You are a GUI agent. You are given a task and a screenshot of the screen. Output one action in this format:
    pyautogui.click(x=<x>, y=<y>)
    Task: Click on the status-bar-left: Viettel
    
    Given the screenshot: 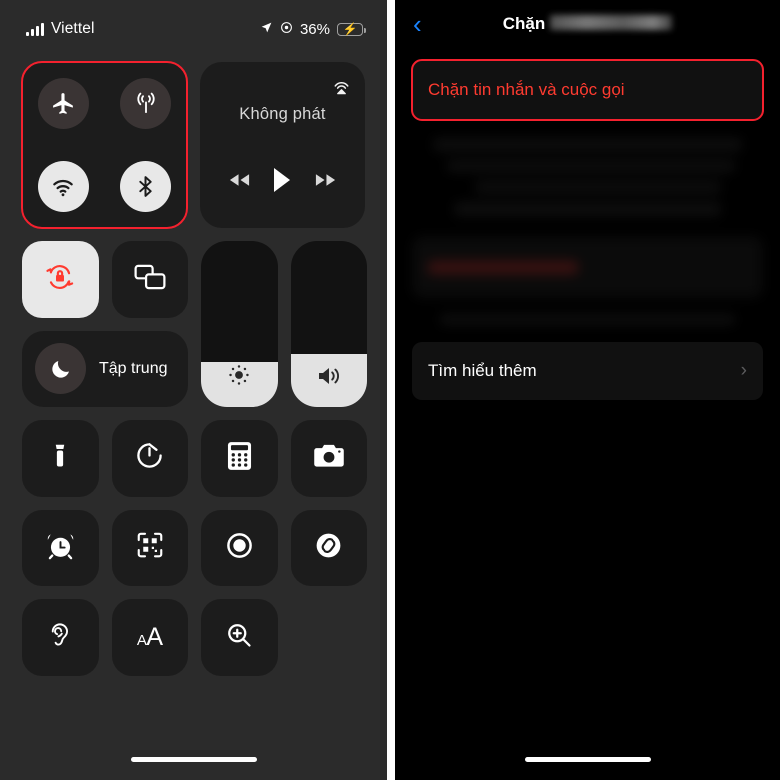 What is the action you would take?
    pyautogui.click(x=60, y=29)
    